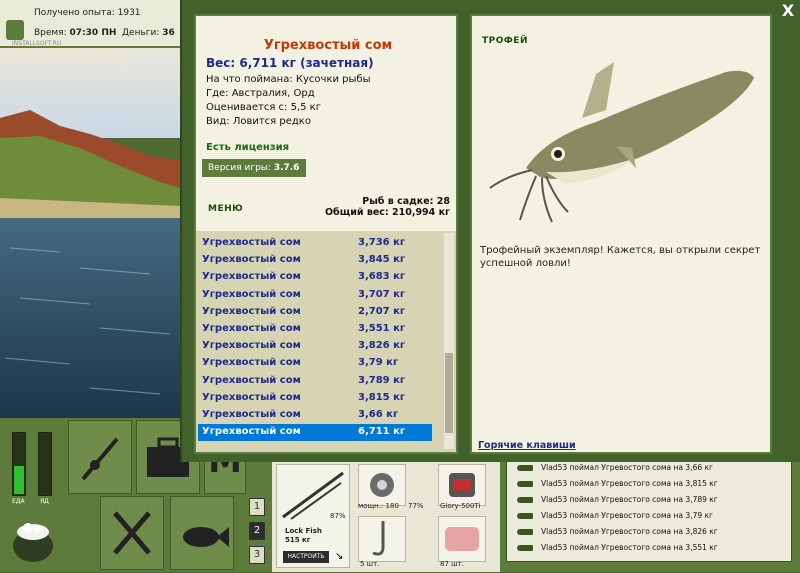 The width and height of the screenshot is (800, 573). I want to click on rods-button, so click(100, 457).